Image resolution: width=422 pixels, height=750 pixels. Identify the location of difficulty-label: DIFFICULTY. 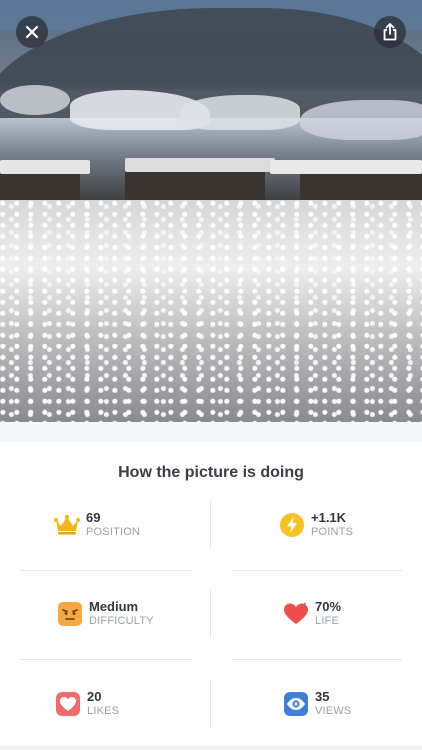
(121, 621).